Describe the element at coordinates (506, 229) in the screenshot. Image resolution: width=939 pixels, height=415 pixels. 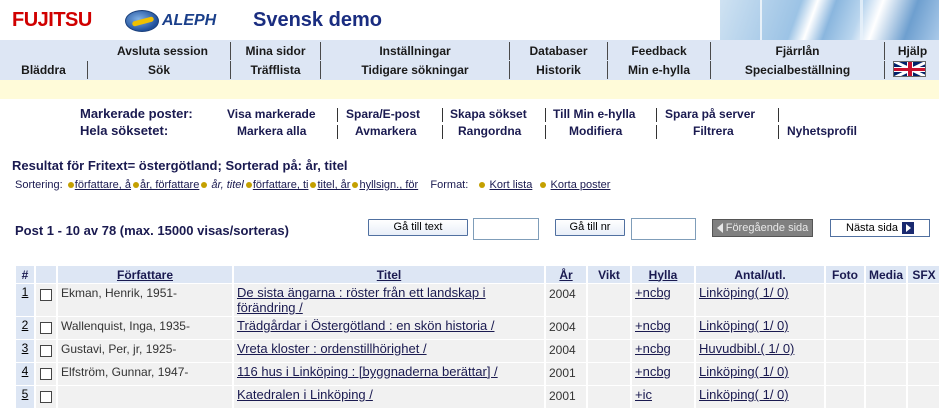
I see `goto-text-input` at that location.